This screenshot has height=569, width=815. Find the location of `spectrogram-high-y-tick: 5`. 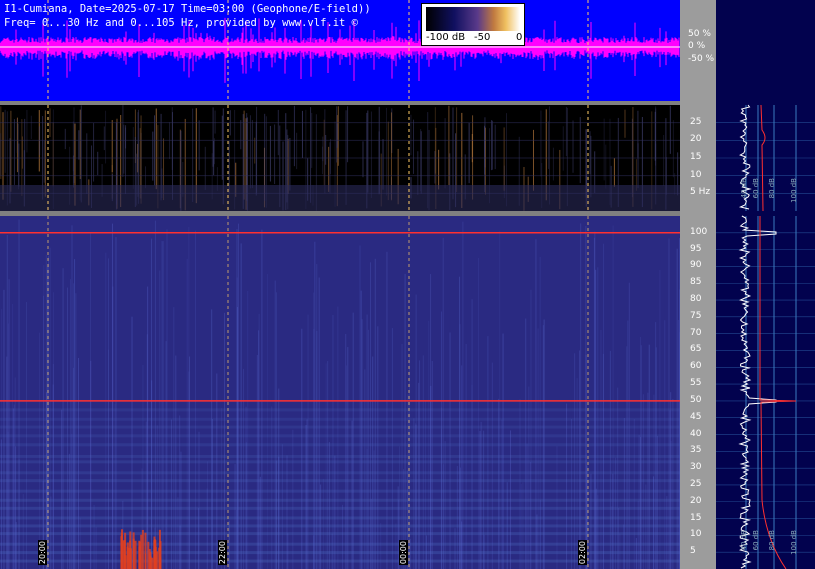

spectrogram-high-y-tick: 5 is located at coordinates (693, 551).